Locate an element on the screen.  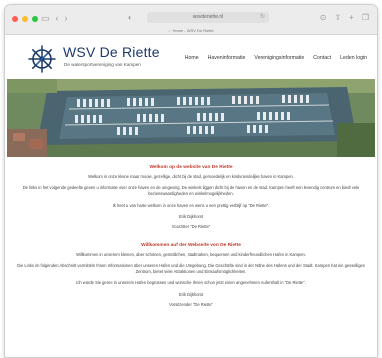
maximize-window-button is located at coordinates (35, 19).